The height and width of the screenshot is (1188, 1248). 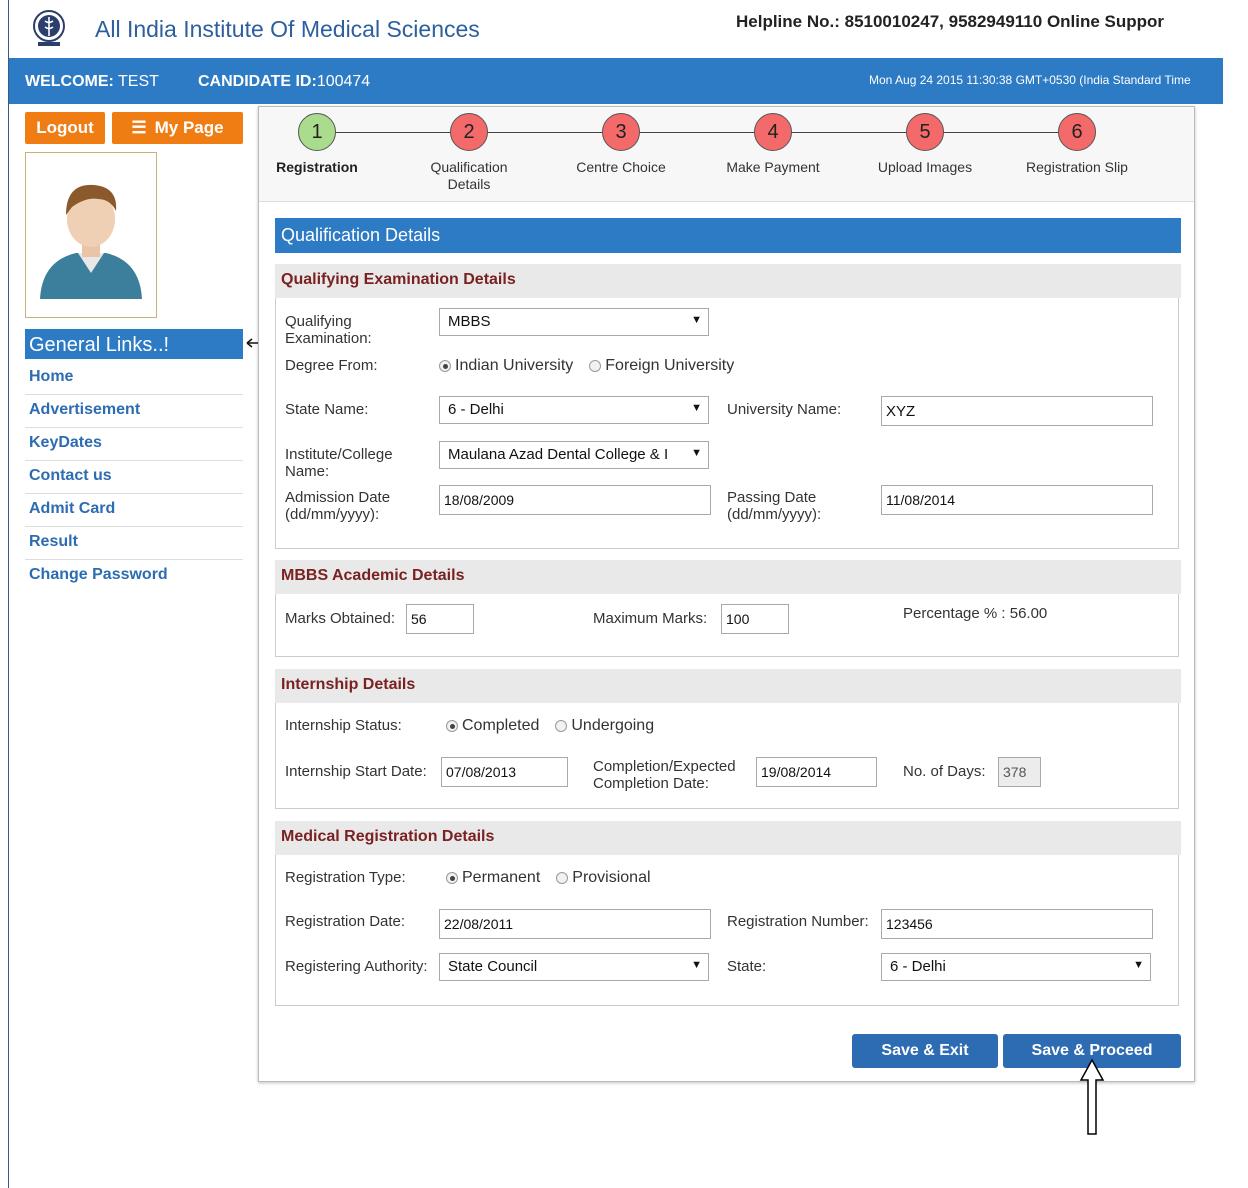 What do you see at coordinates (469, 175) in the screenshot?
I see `step-label: Qualification Details` at bounding box center [469, 175].